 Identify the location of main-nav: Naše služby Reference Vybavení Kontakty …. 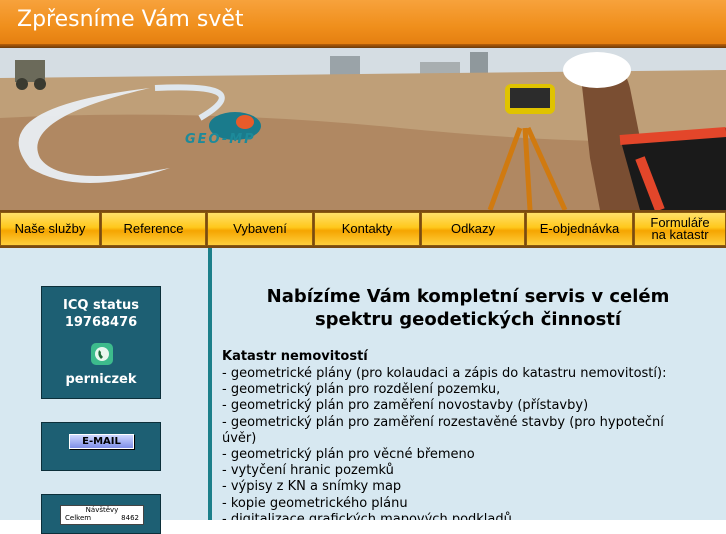
(363, 229).